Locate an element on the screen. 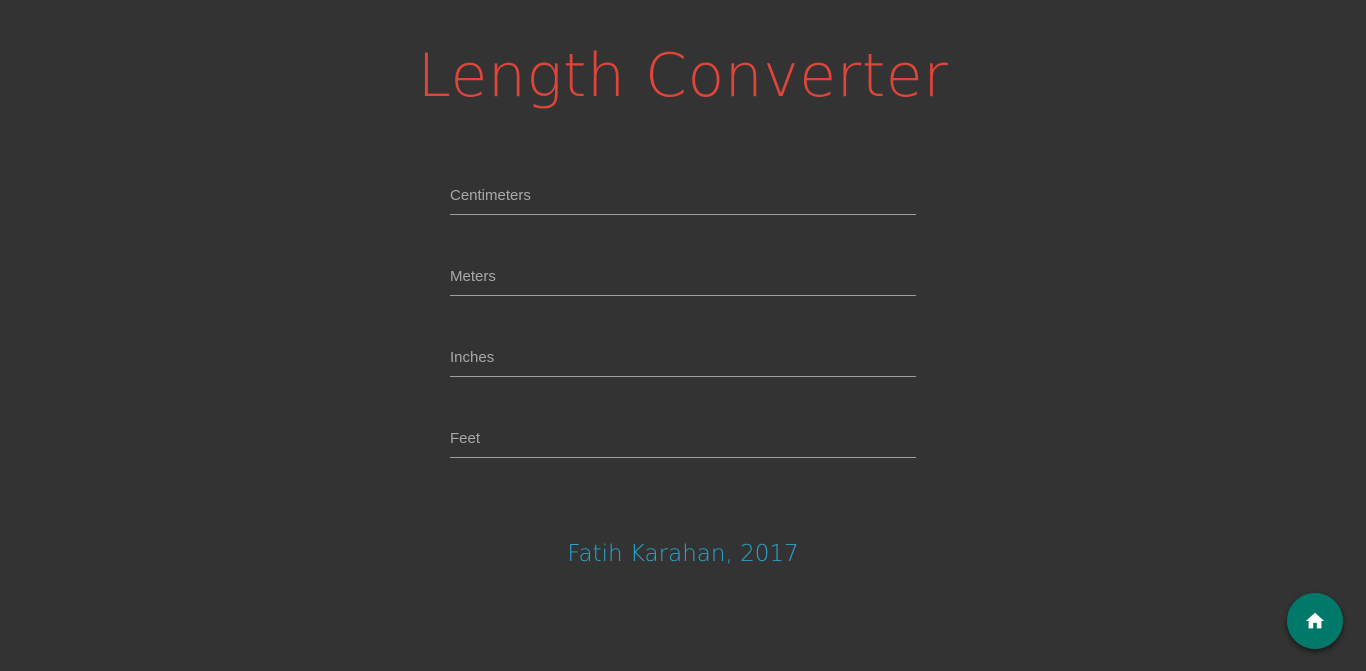 This screenshot has width=1366, height=671. home-icon is located at coordinates (1315, 621).